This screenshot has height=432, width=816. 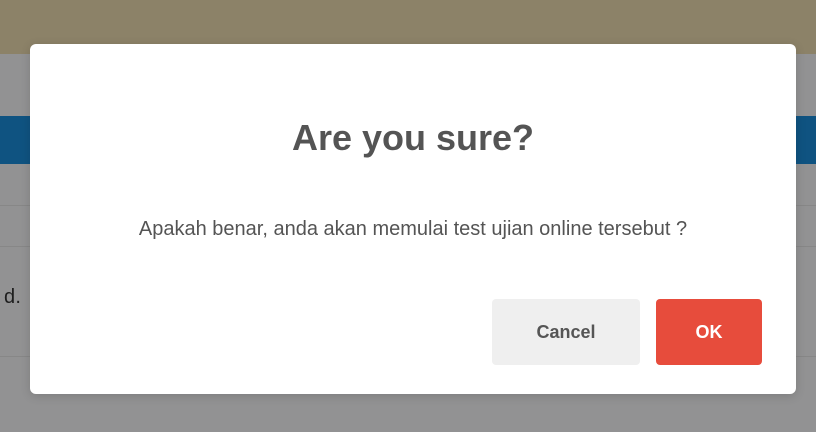 What do you see at coordinates (413, 137) in the screenshot?
I see `dialog-title: Are you sure?` at bounding box center [413, 137].